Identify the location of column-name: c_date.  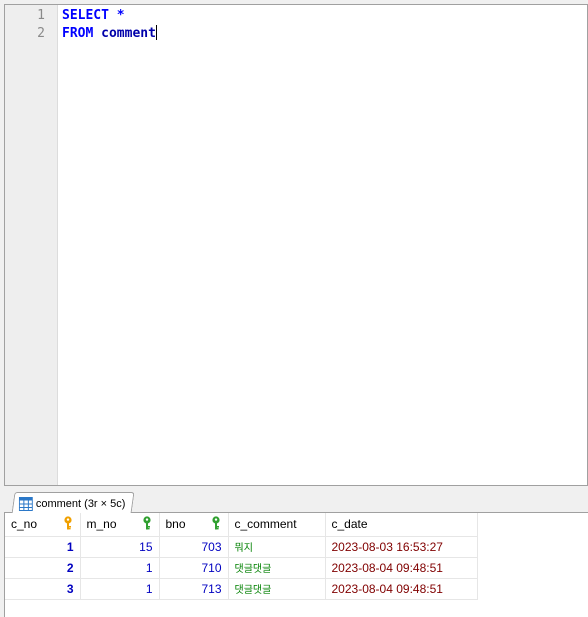
(349, 524).